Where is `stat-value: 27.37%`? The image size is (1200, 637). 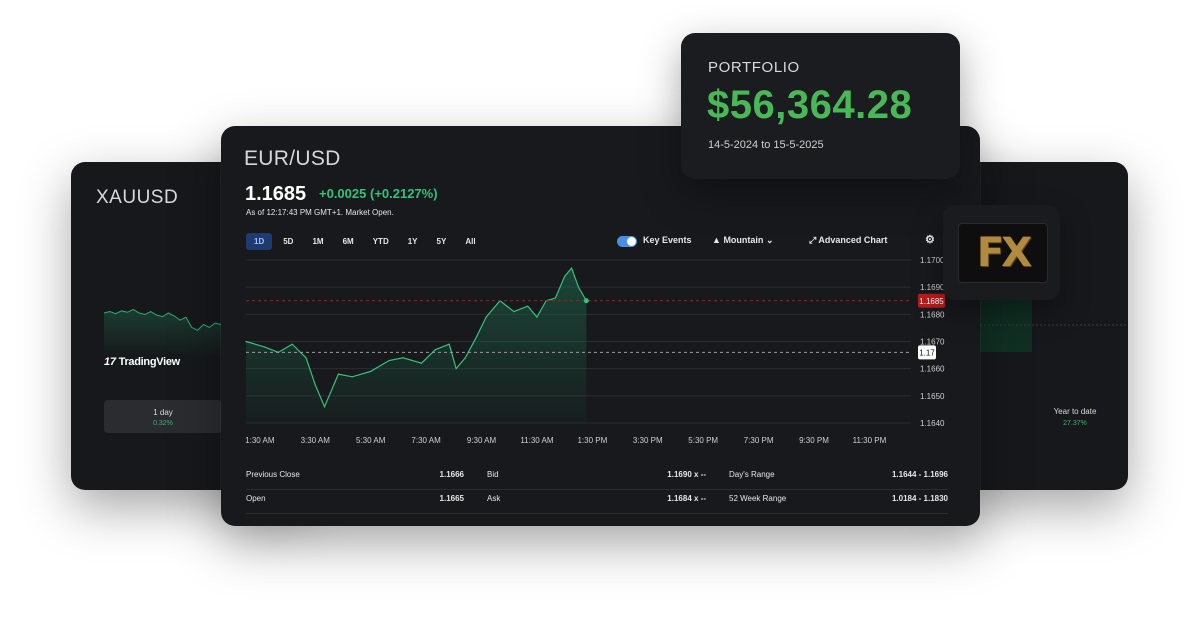
stat-value: 27.37% is located at coordinates (1075, 423).